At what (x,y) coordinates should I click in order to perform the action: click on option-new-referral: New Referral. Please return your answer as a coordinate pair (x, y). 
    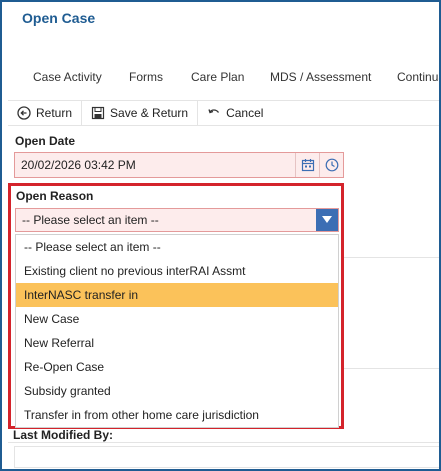
    Looking at the image, I should click on (177, 343).